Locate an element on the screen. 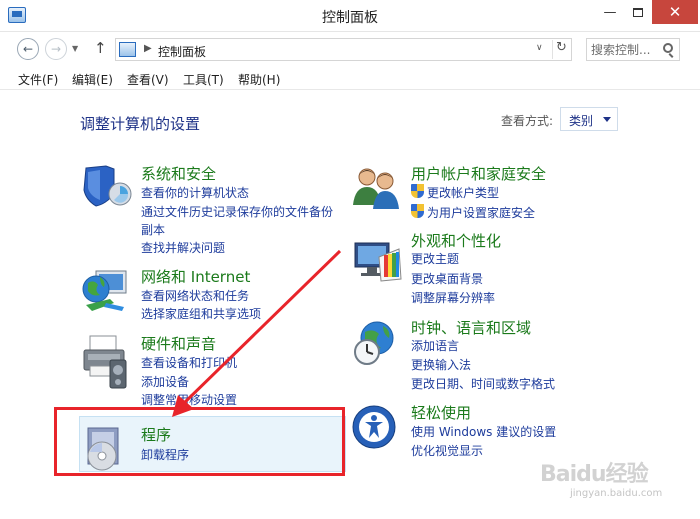 The image size is (700, 519). address-bar: ← → ▼ ↑ ▶ 控制面板 ∨ ↻ is located at coordinates (350, 49).